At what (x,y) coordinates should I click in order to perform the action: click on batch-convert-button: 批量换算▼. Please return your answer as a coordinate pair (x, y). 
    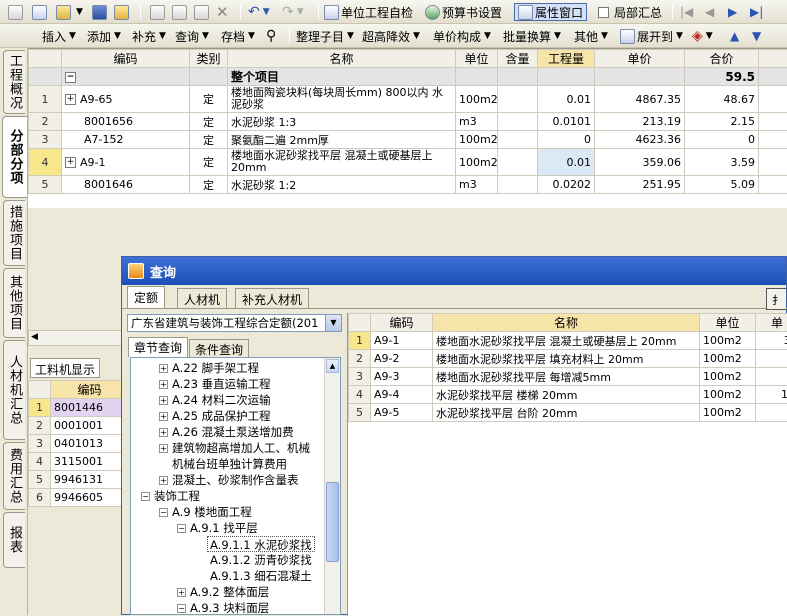
    Looking at the image, I should click on (532, 36).